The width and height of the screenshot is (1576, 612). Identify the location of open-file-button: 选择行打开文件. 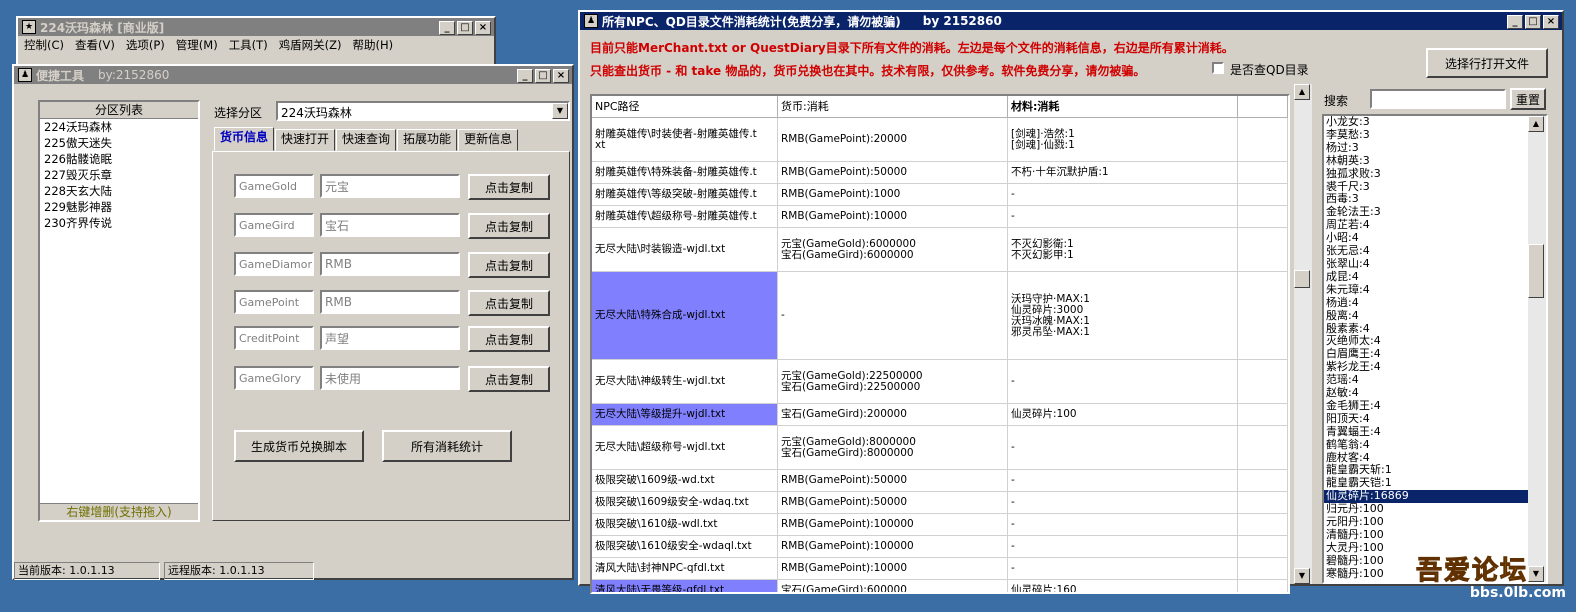
(1487, 63).